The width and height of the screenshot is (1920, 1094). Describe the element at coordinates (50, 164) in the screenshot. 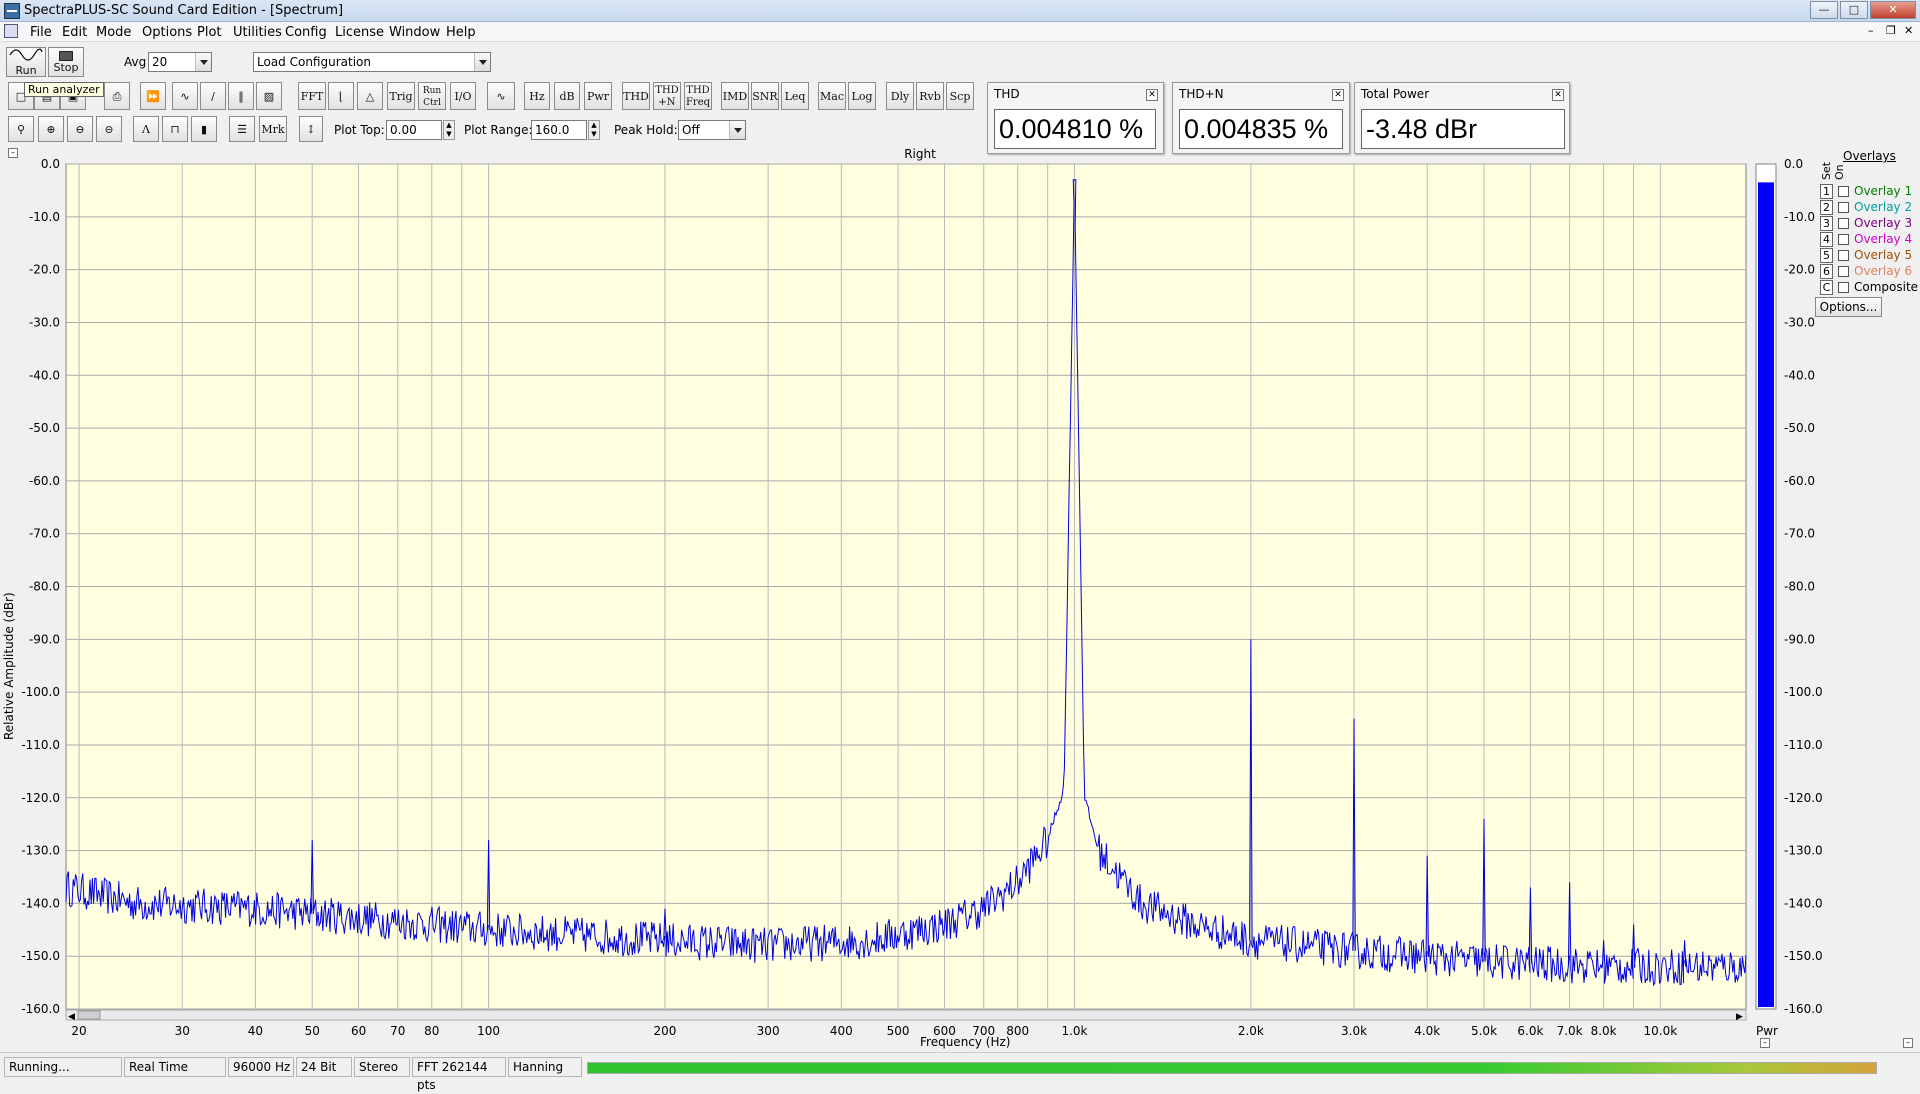

I see `y-tick-label: 0.0` at that location.